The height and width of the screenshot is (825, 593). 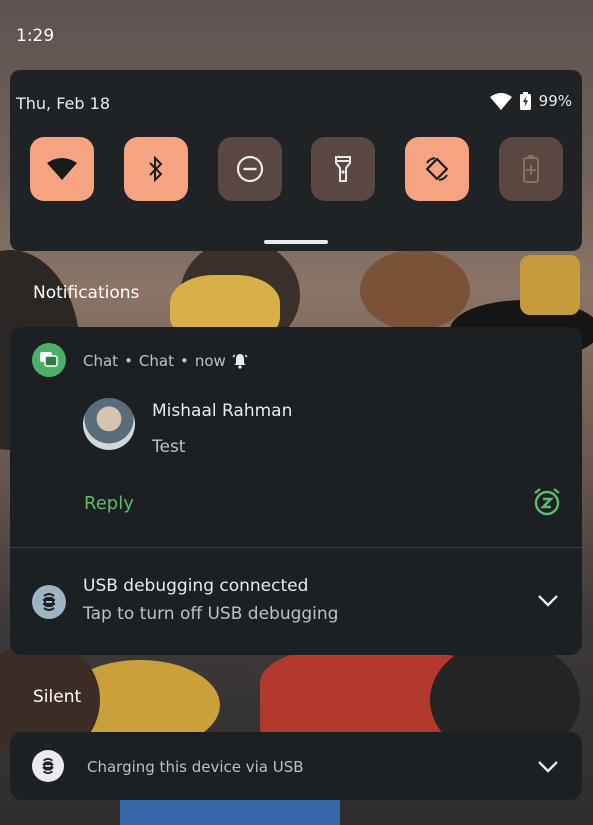 I want to click on bluetooth-icon, so click(x=156, y=169).